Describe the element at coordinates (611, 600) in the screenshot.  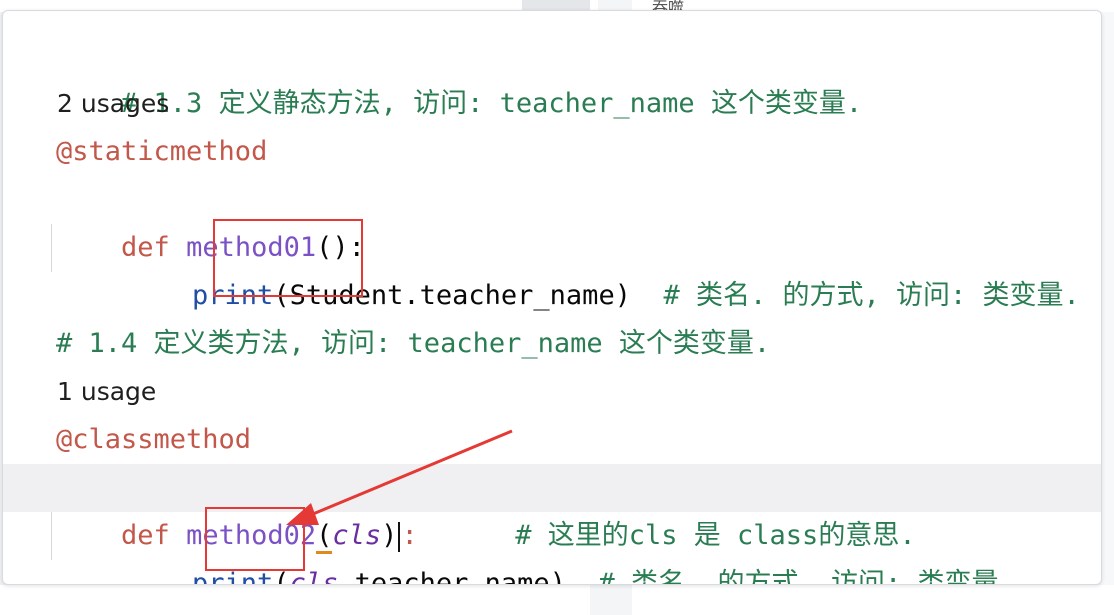
I see `bottom-column` at that location.